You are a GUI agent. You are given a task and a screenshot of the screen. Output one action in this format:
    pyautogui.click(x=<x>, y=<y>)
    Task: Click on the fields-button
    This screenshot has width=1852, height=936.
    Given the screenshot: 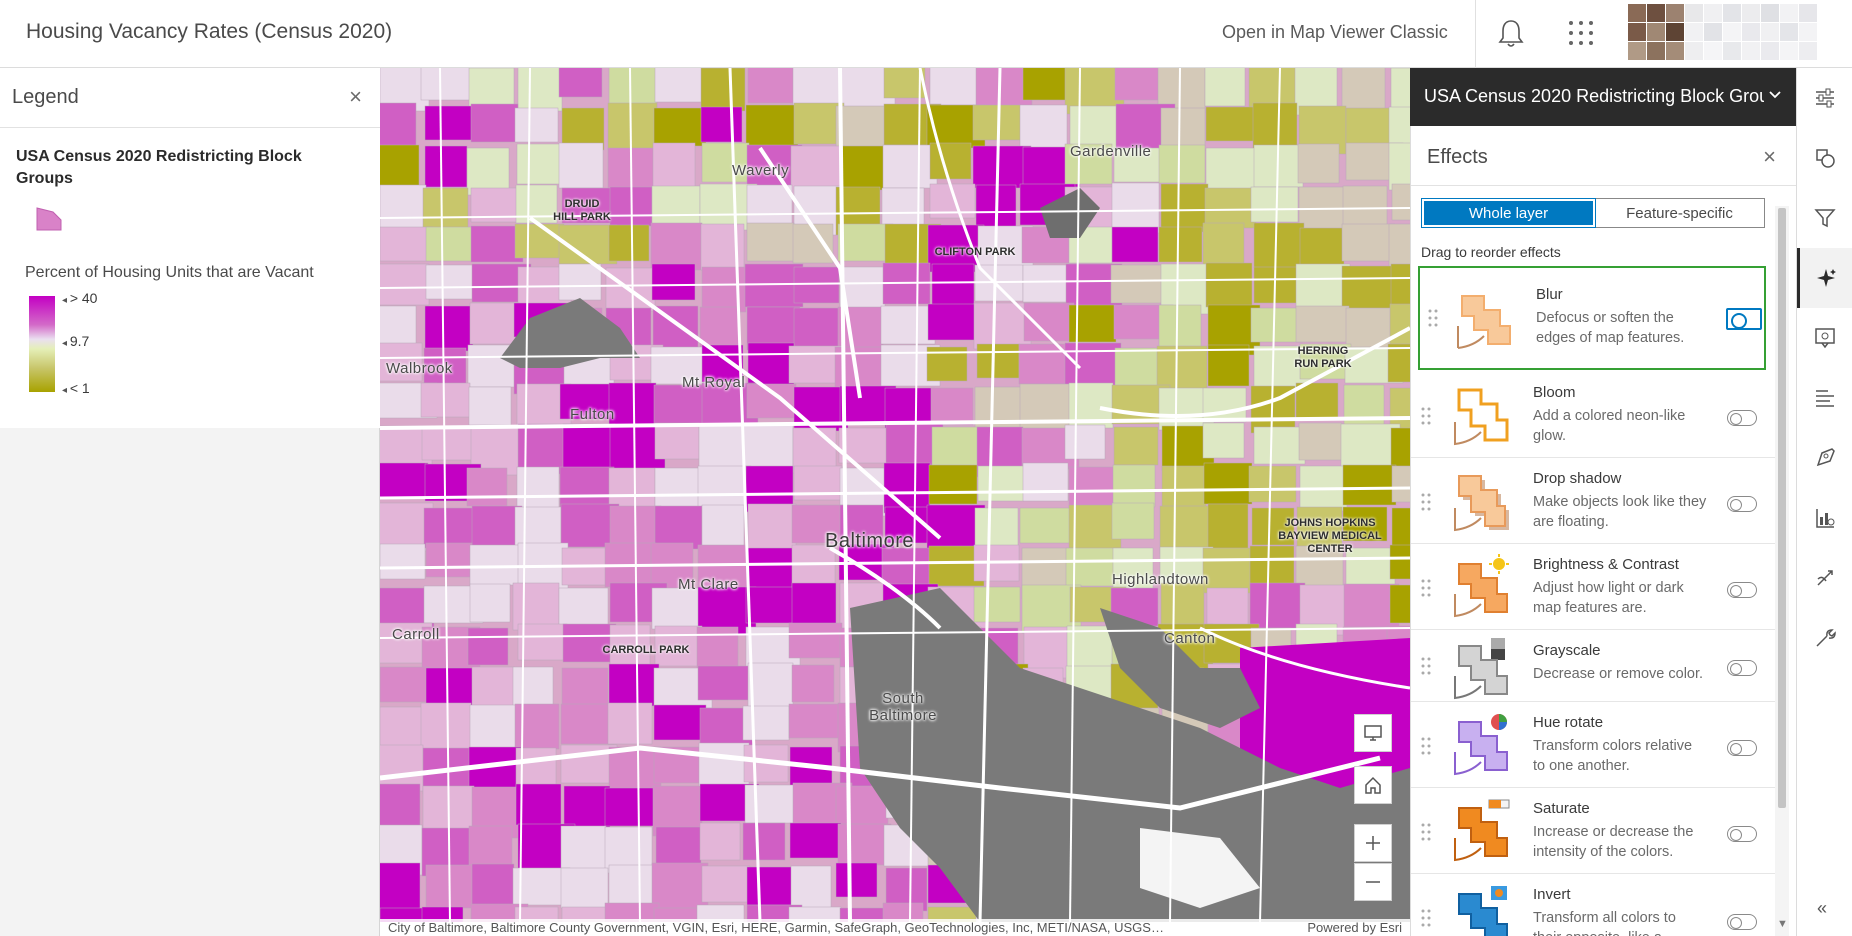 What is the action you would take?
    pyautogui.click(x=1824, y=518)
    